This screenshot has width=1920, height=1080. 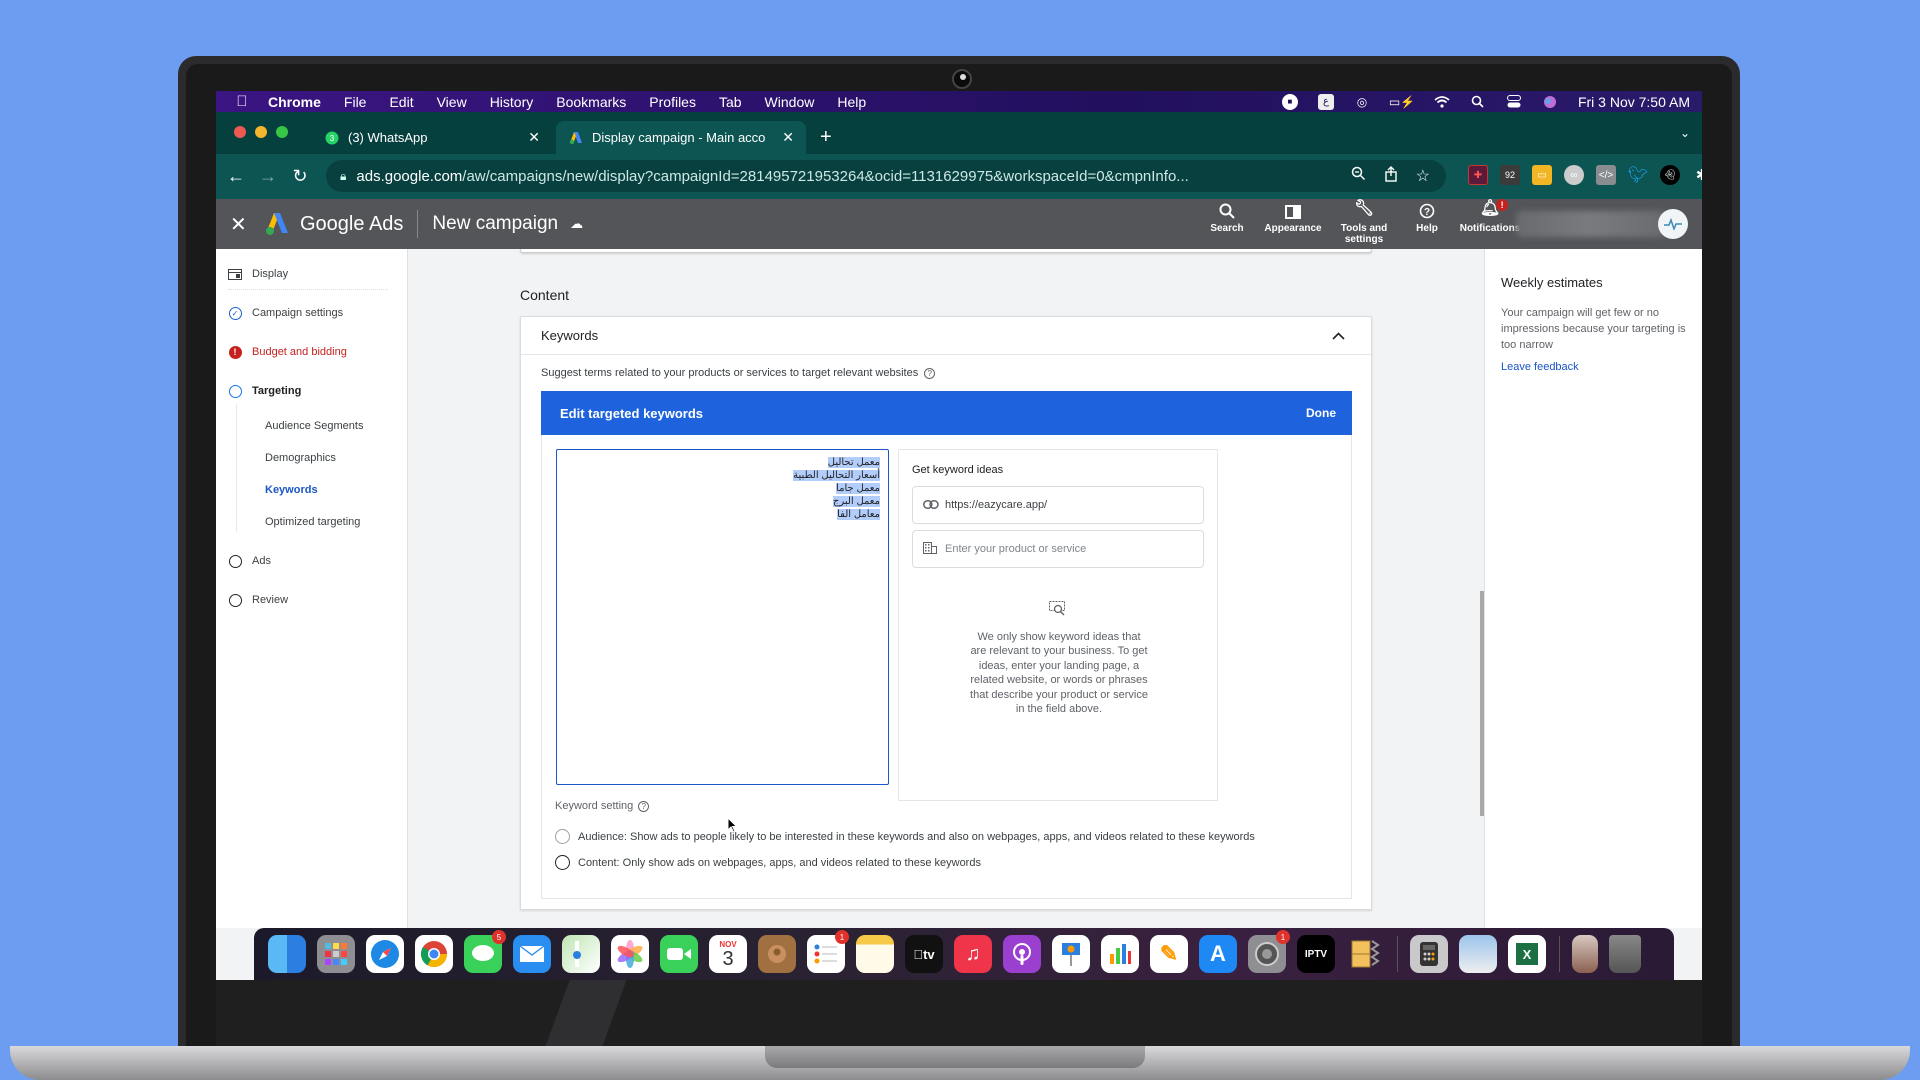 I want to click on nav-item-ads: Ads, so click(x=249, y=561).